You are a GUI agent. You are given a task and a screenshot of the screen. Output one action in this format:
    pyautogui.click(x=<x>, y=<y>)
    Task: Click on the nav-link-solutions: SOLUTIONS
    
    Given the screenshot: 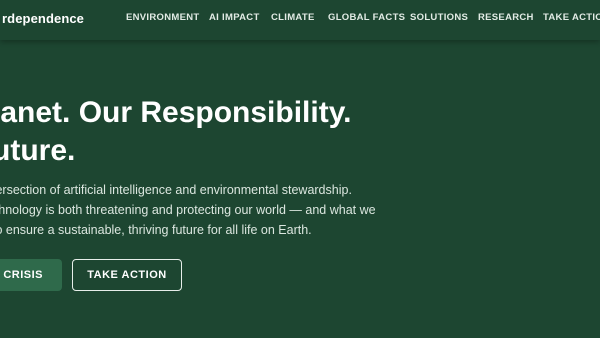 What is the action you would take?
    pyautogui.click(x=439, y=17)
    